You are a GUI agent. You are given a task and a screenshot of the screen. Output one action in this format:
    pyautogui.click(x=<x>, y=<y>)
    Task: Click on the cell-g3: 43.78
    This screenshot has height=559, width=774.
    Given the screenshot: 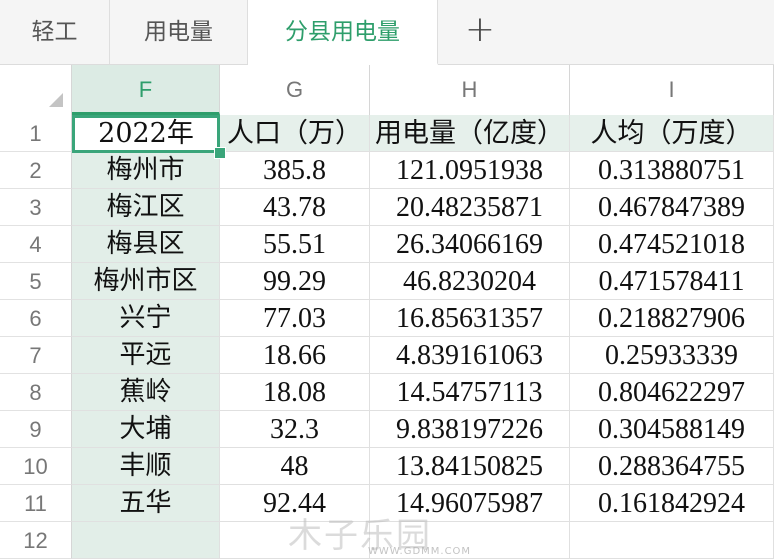 What is the action you would take?
    pyautogui.click(x=295, y=207)
    